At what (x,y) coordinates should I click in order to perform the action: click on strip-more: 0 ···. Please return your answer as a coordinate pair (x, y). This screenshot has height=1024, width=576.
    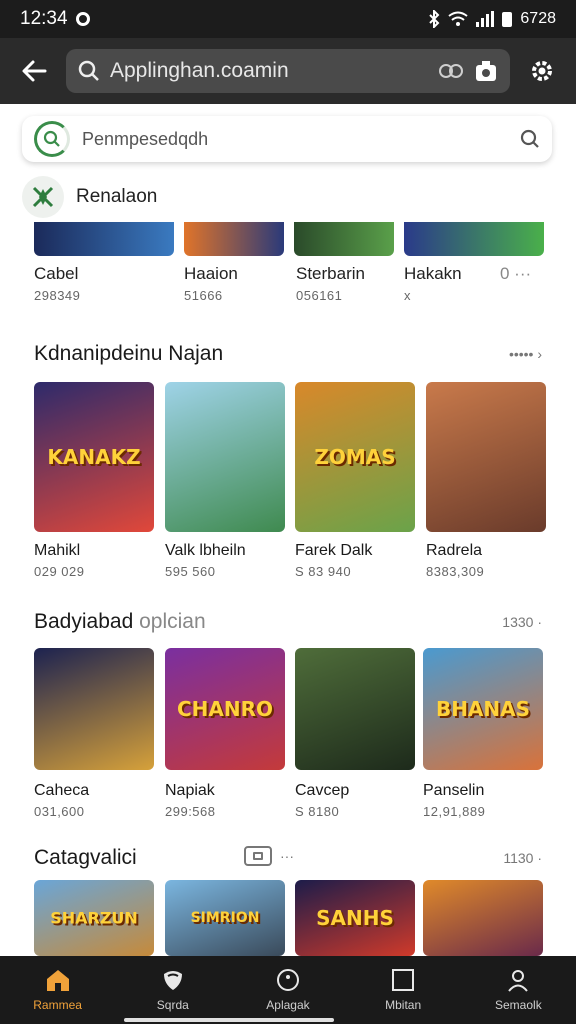
    Looking at the image, I should click on (515, 274).